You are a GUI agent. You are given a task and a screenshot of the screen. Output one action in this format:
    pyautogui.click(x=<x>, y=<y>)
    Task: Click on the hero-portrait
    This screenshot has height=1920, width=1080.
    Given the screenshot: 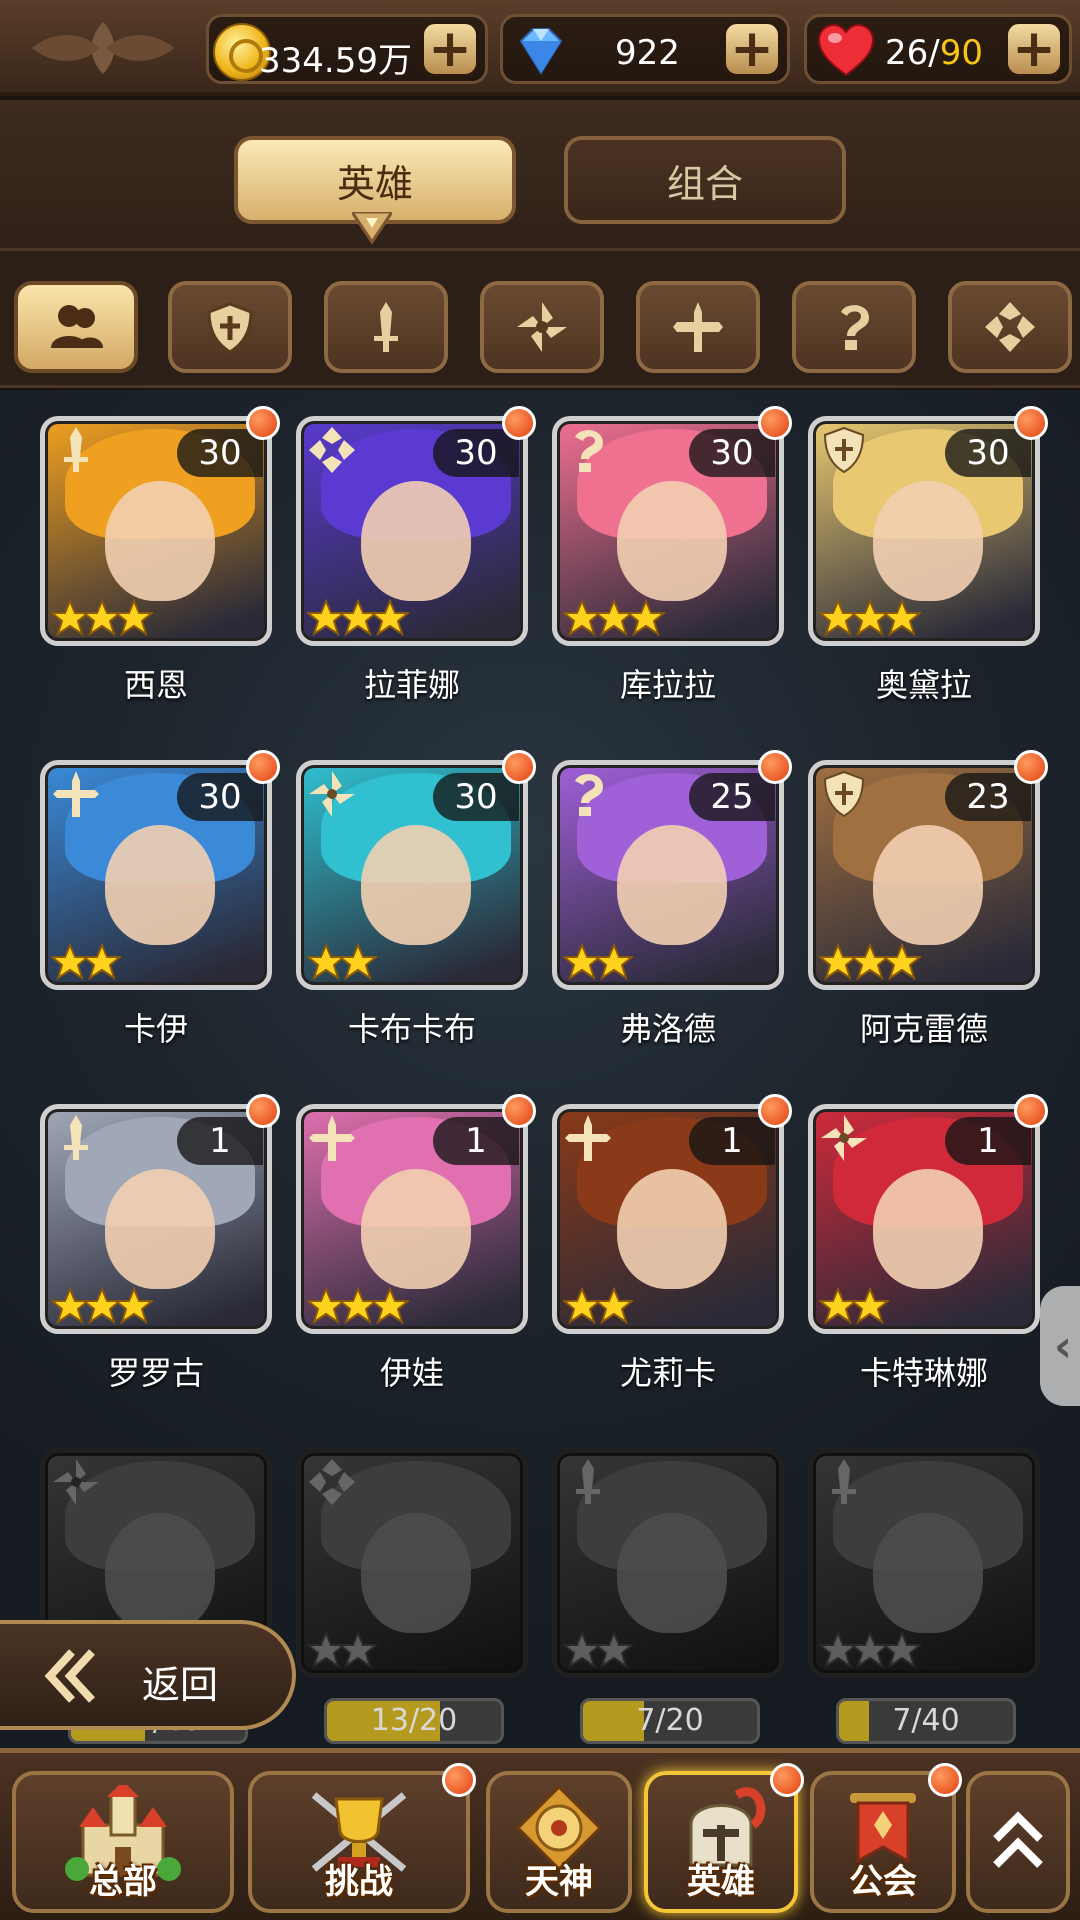 What is the action you would take?
    pyautogui.click(x=924, y=1563)
    